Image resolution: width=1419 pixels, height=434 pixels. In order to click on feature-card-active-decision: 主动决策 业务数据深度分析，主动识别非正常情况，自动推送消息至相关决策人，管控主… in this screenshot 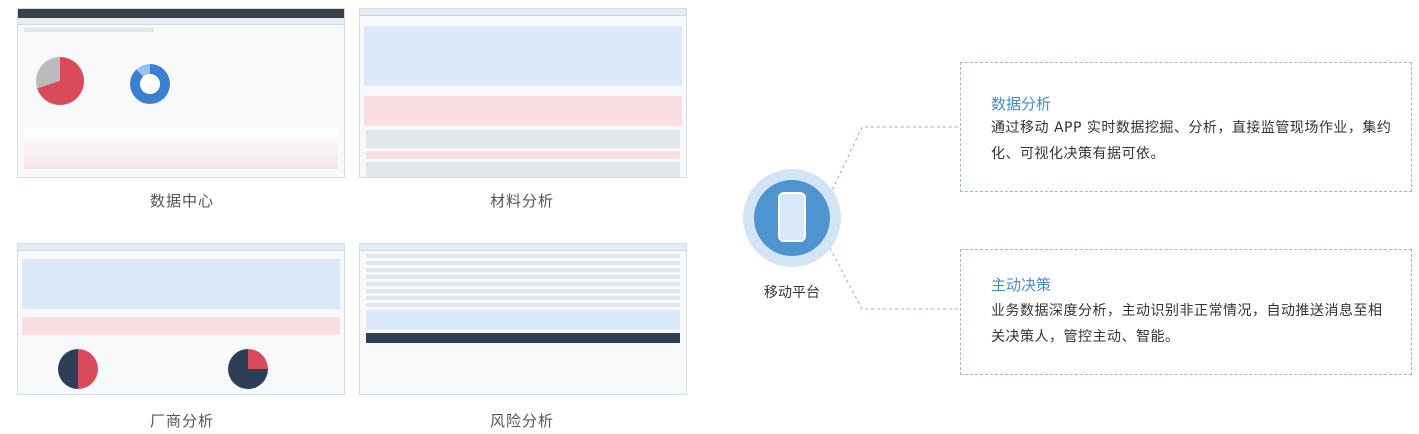, I will do `click(1186, 312)`.